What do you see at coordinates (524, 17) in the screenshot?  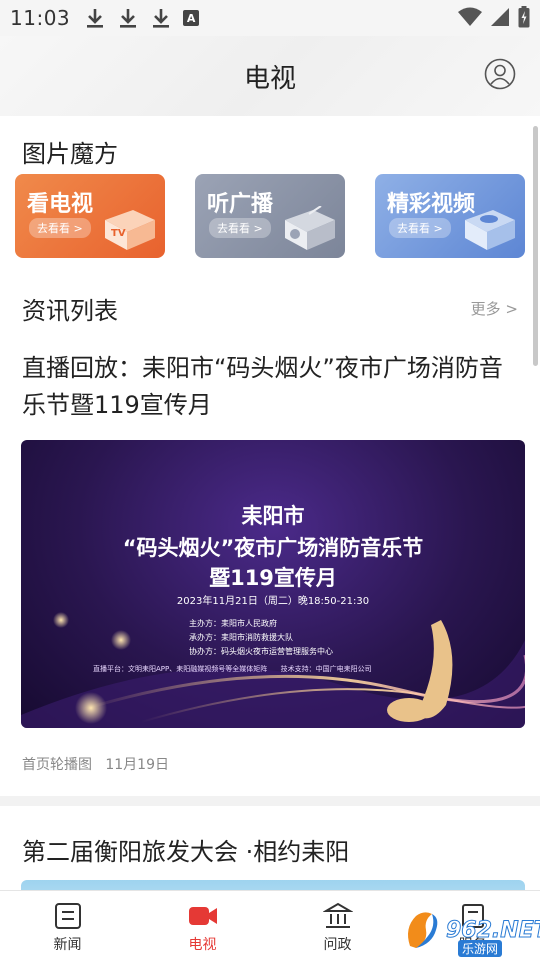 I see `battery-icon` at bounding box center [524, 17].